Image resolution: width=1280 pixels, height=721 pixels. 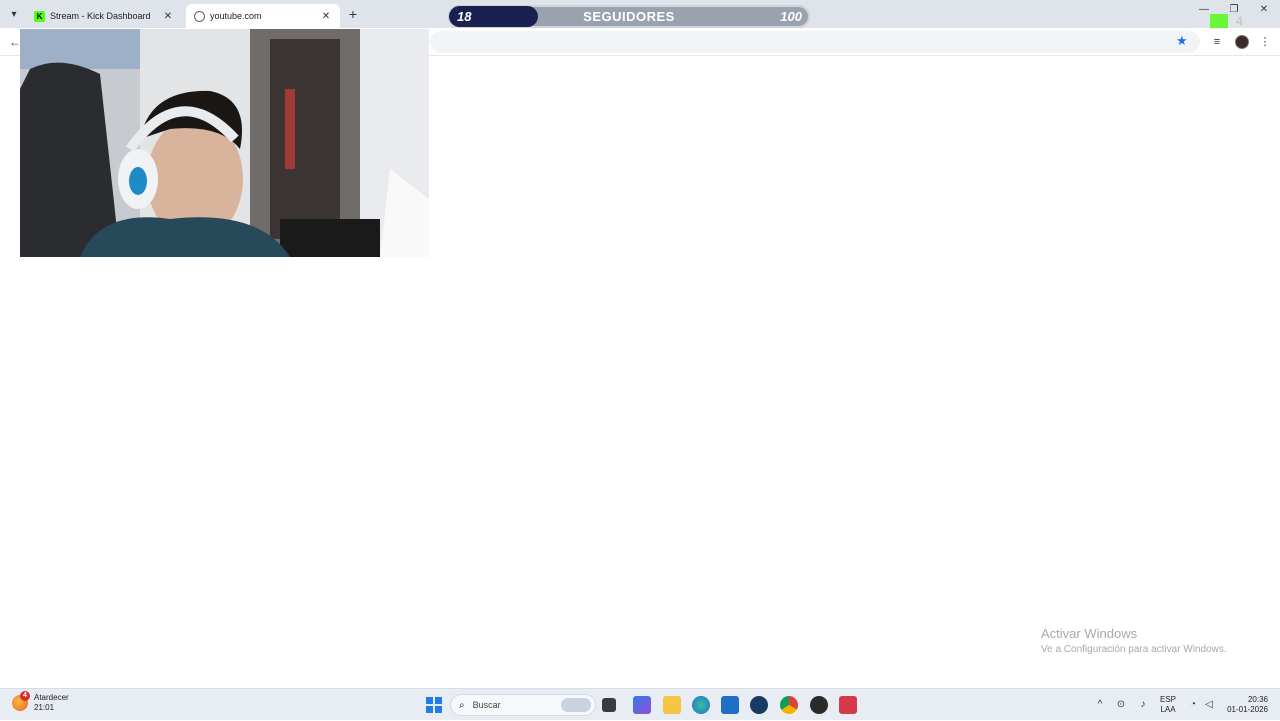 What do you see at coordinates (1247, 709) in the screenshot?
I see `clock-date: 01-01-2026` at bounding box center [1247, 709].